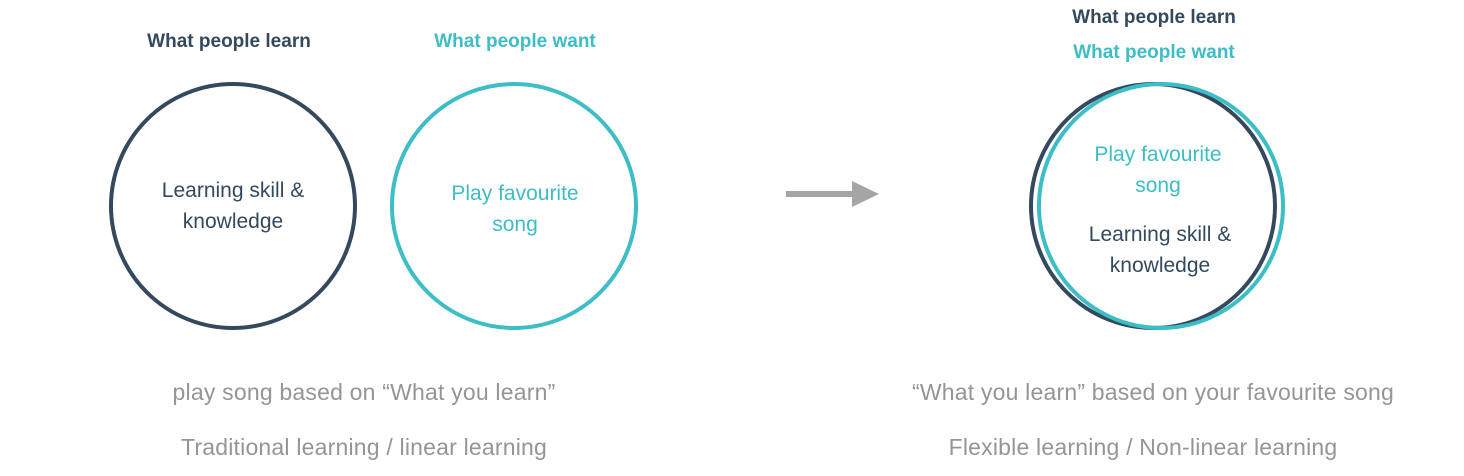  Describe the element at coordinates (1158, 154) in the screenshot. I see `right-want-circle-line-1: Play favourite` at that location.